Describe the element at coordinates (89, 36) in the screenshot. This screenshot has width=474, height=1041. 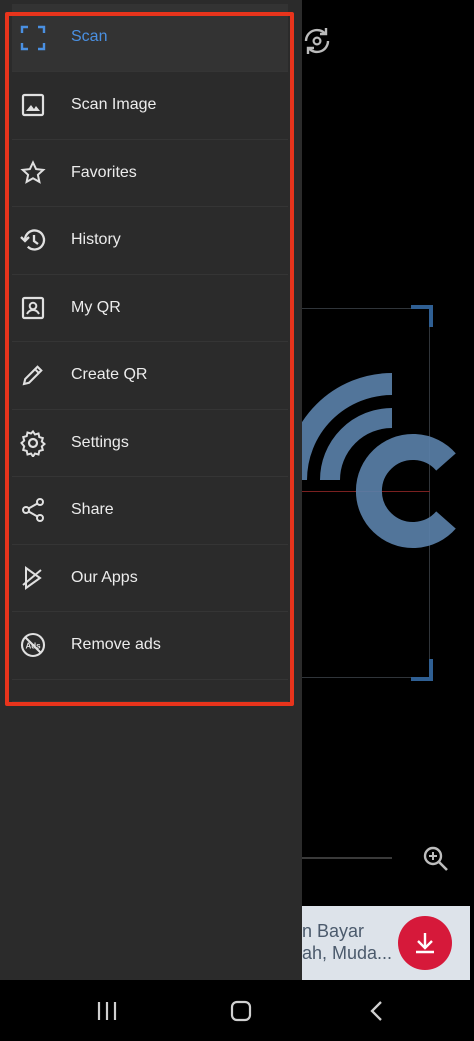
I see `menu-label: Scan` at that location.